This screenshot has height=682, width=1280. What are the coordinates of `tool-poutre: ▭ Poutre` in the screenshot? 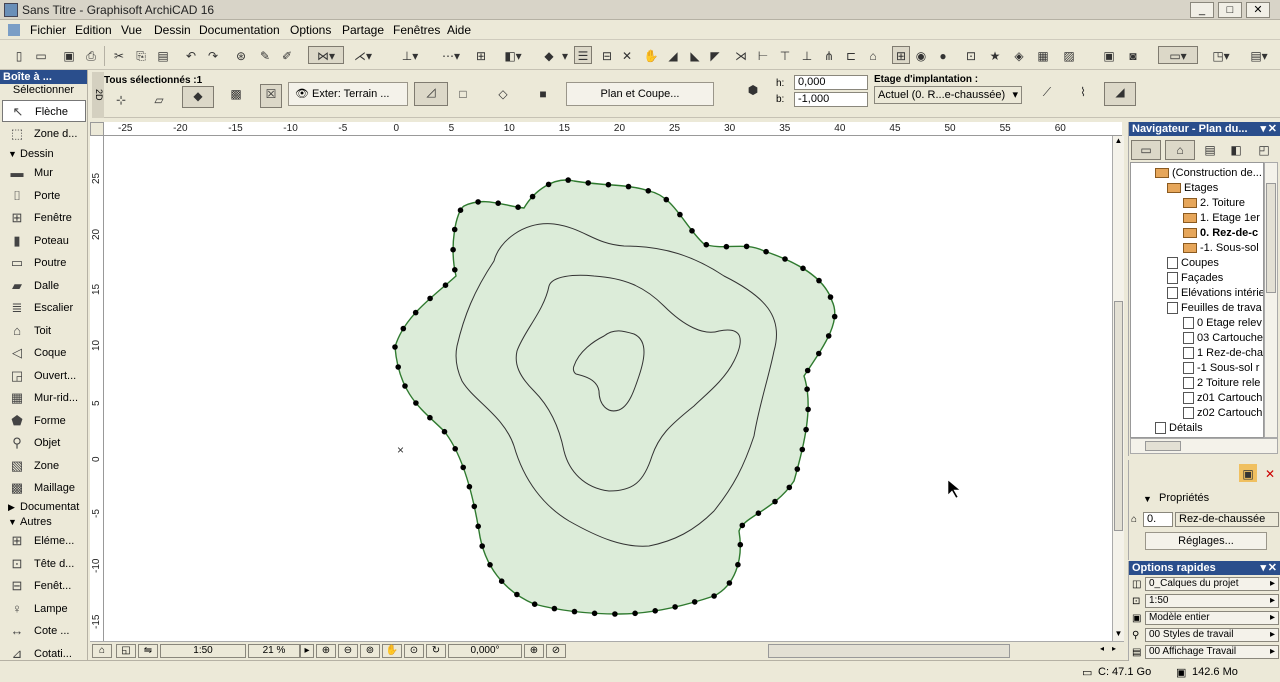 It's located at (44, 263).